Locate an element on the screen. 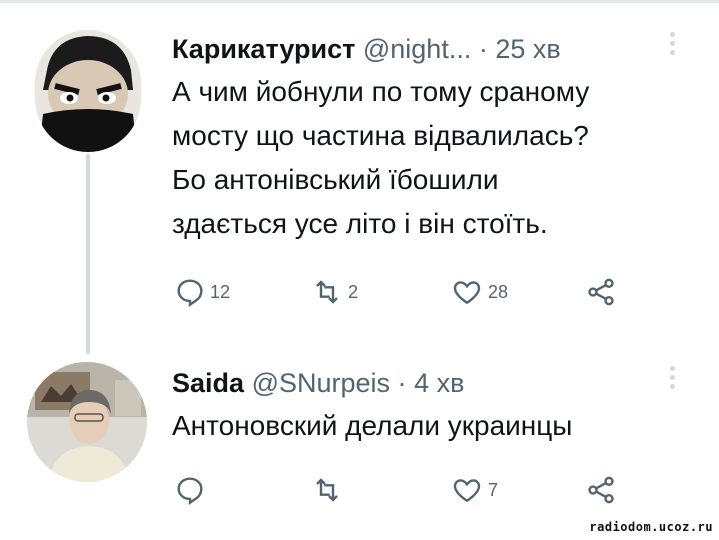 This screenshot has height=540, width=719. retweet-button is located at coordinates (329, 490).